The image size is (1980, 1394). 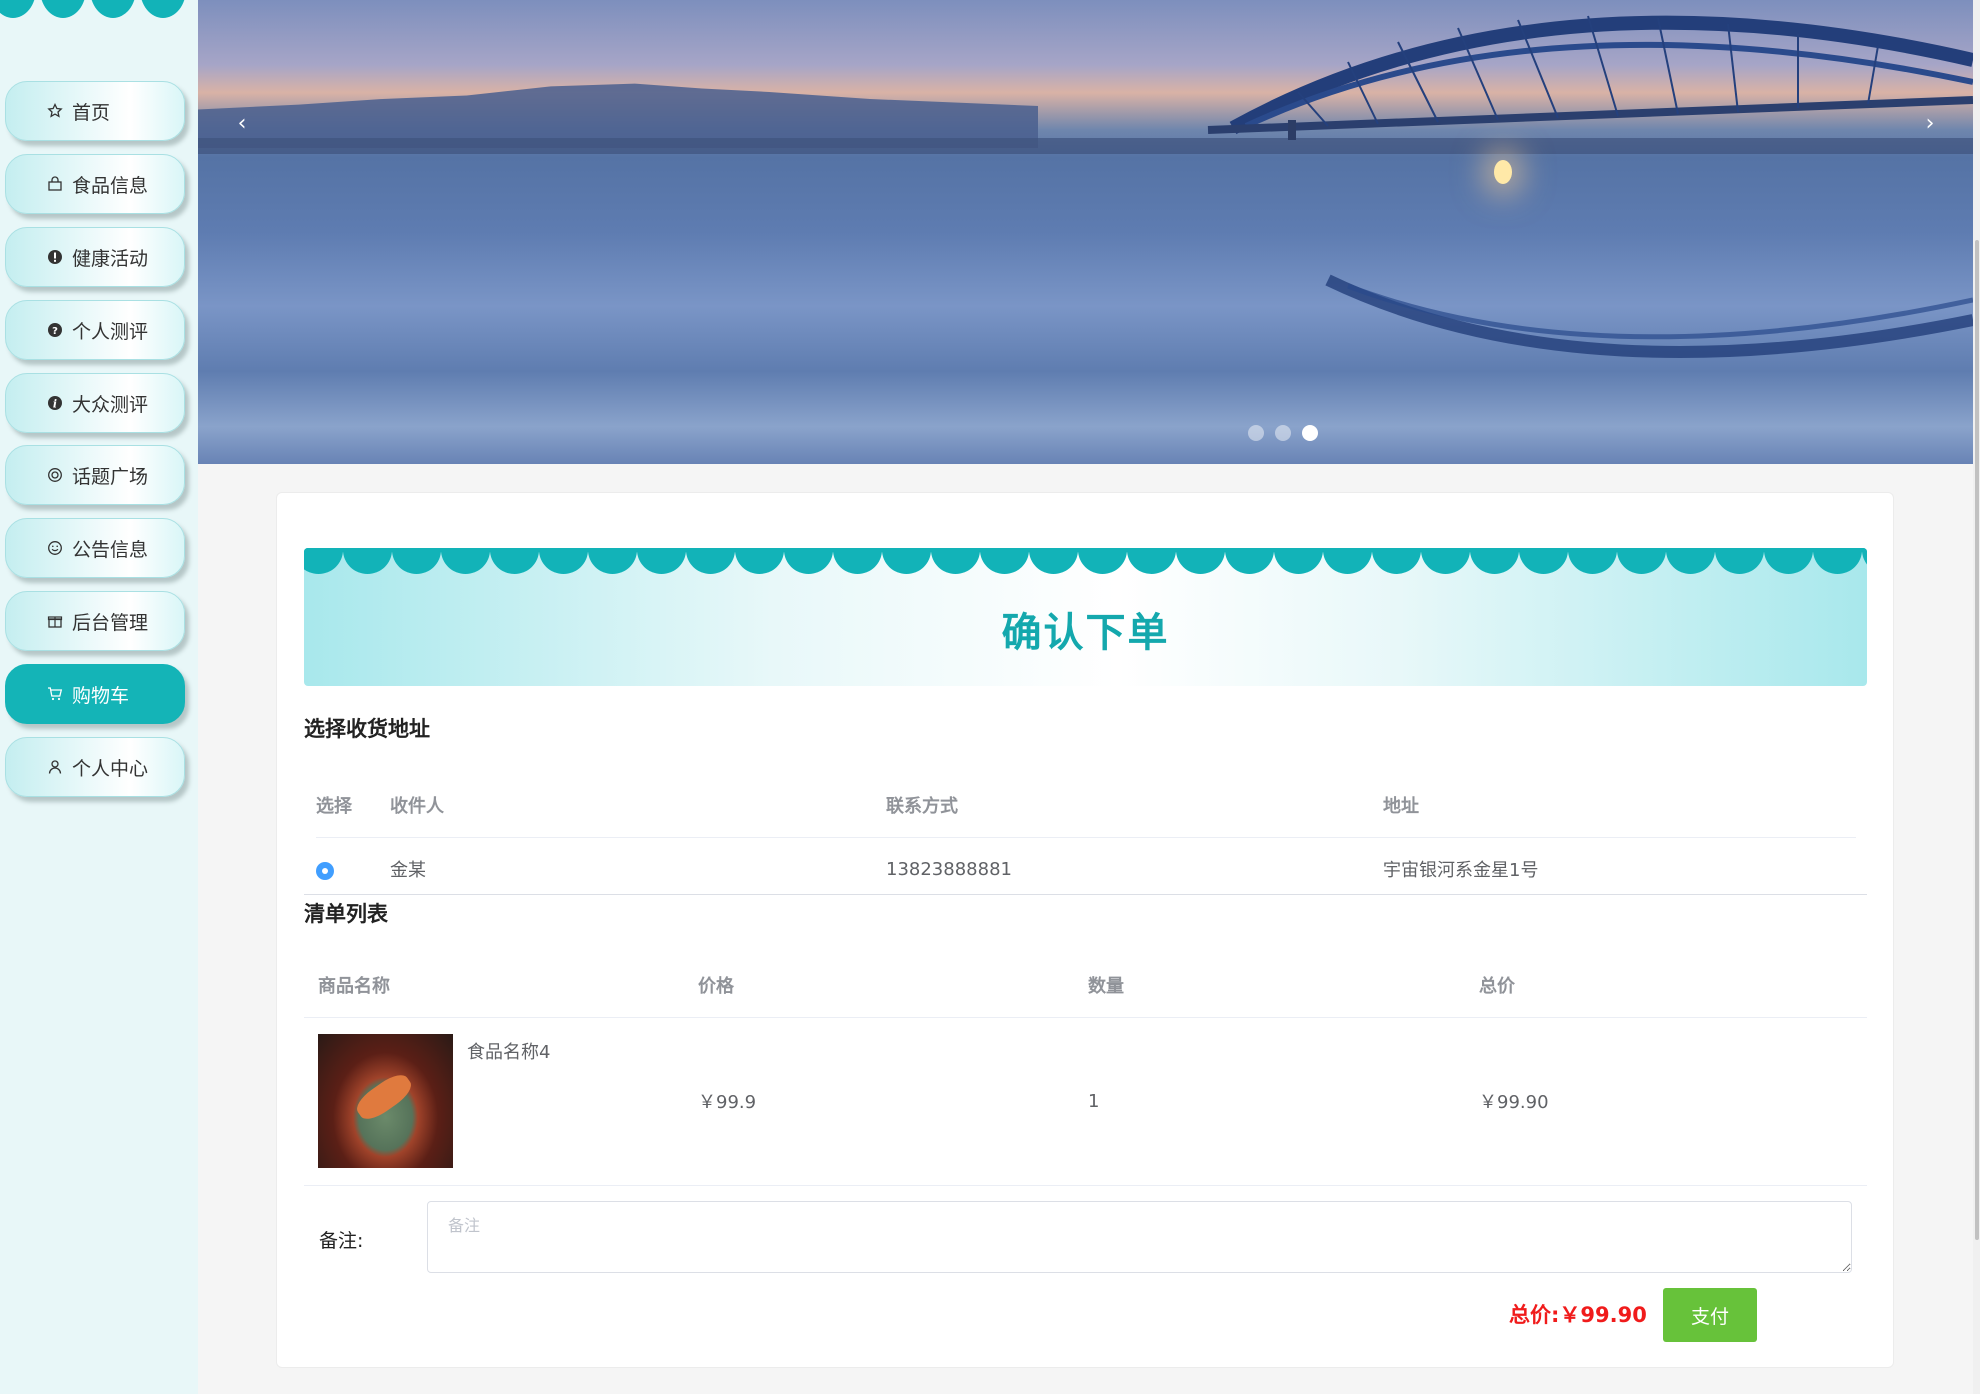 What do you see at coordinates (55, 184) in the screenshot?
I see `bag-icon` at bounding box center [55, 184].